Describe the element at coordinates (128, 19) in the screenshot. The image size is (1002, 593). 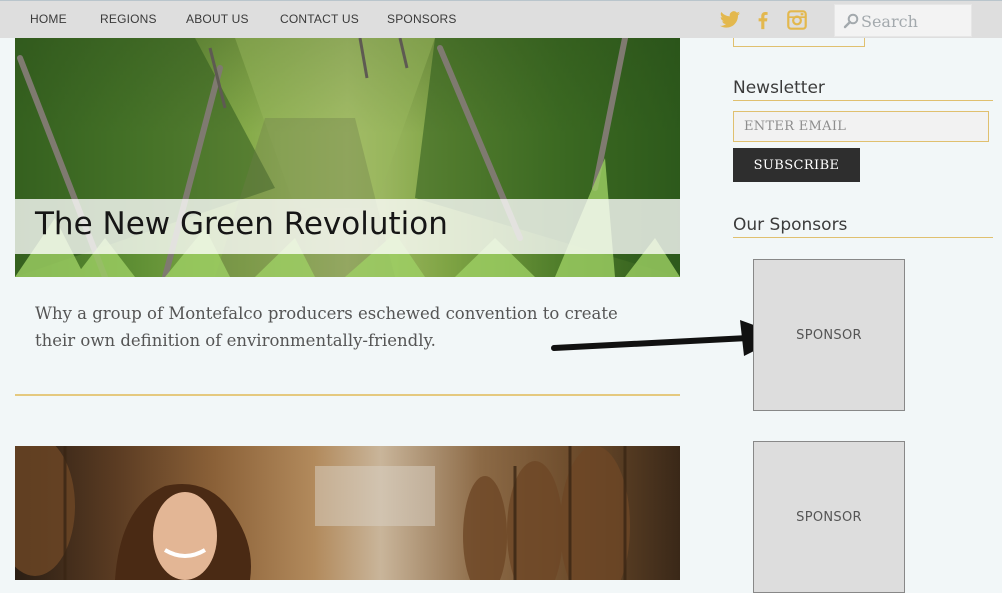
I see `nav-item-regions: REGIONS` at that location.